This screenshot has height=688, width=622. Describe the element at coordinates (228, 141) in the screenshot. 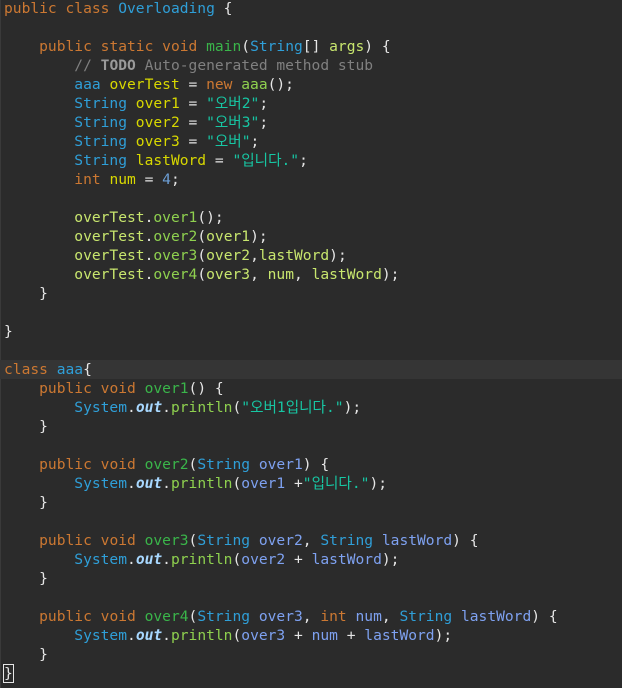

I see `code-token: "오버"` at that location.